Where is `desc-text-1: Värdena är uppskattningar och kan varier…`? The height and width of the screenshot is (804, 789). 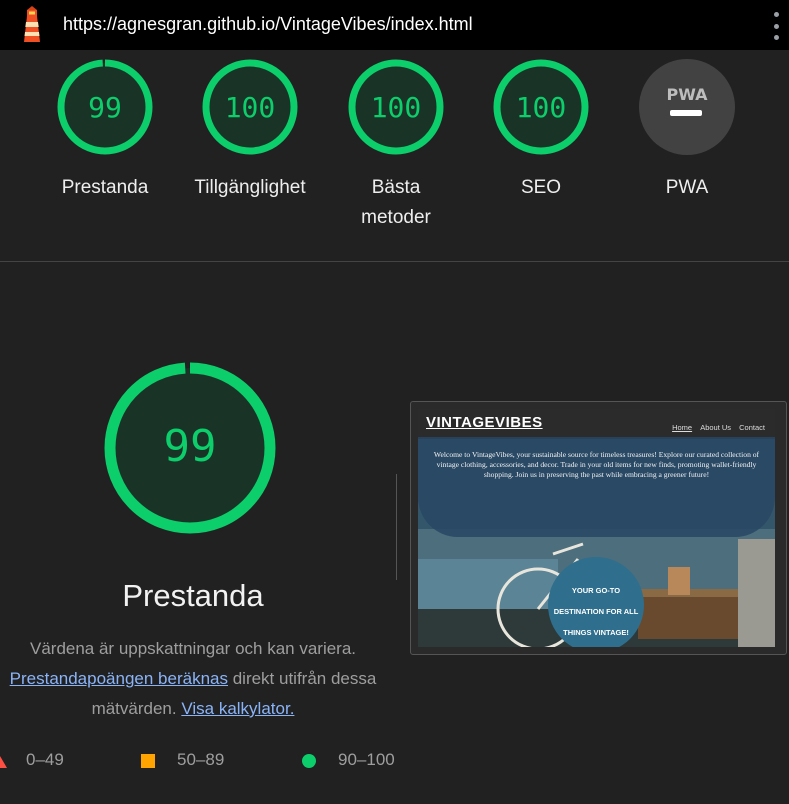 desc-text-1: Värdena är uppskattningar och kan varier… is located at coordinates (193, 648).